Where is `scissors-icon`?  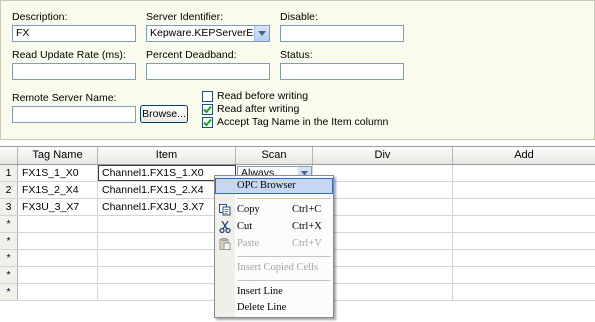
scissors-icon is located at coordinates (225, 227).